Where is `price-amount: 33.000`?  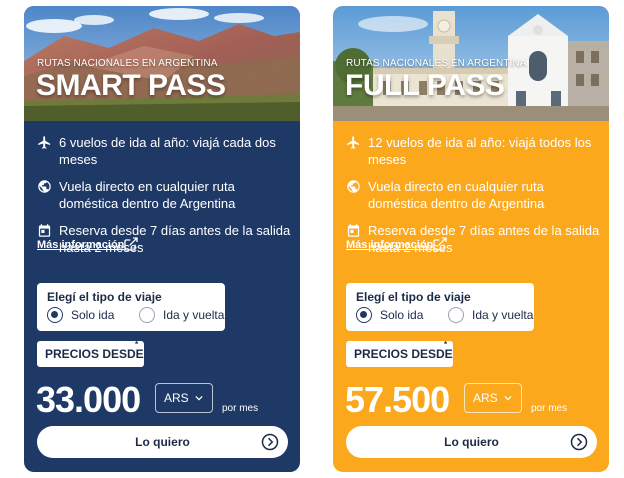
price-amount: 33.000 is located at coordinates (88, 399).